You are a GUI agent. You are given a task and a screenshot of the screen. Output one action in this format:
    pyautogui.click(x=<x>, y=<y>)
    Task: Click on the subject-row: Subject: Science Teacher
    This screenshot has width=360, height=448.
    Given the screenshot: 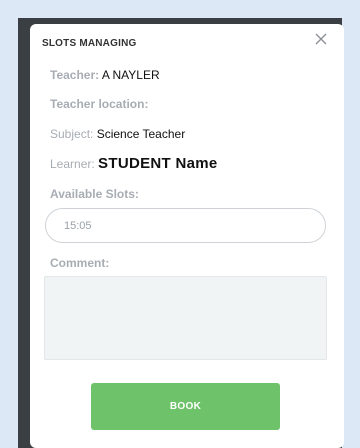 What is the action you would take?
    pyautogui.click(x=117, y=134)
    